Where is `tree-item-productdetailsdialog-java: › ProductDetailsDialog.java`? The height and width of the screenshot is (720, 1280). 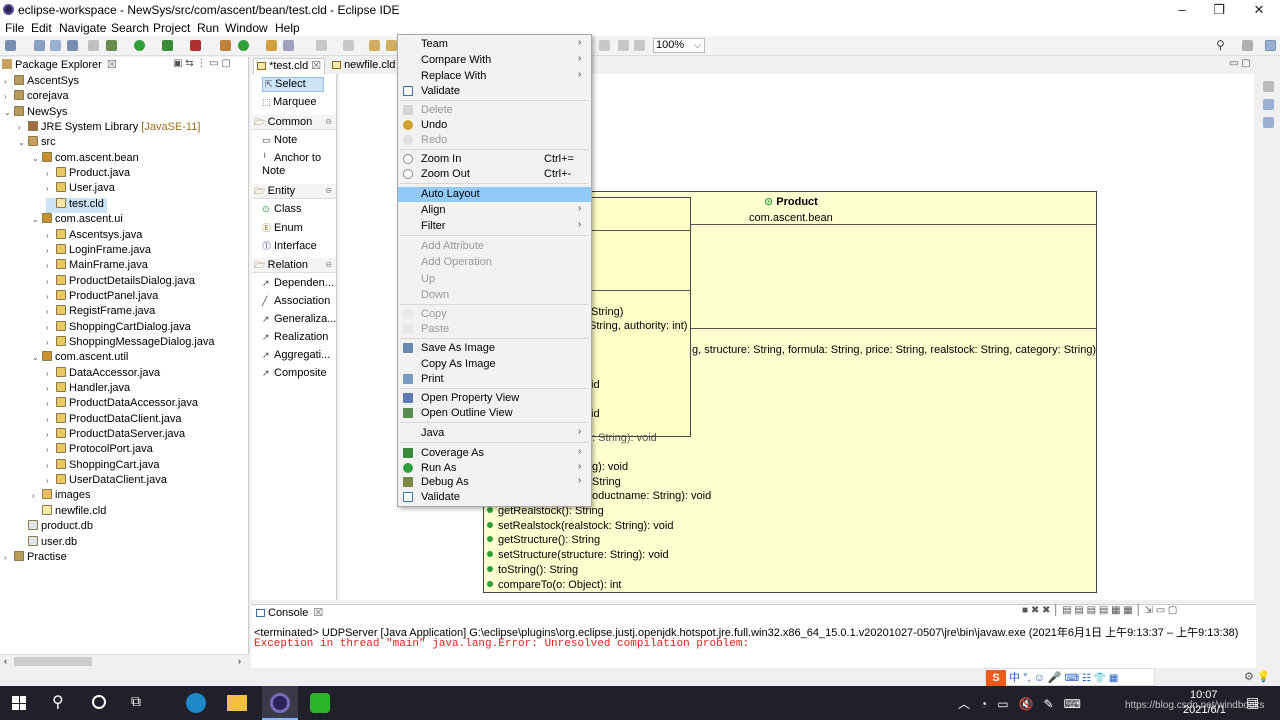 tree-item-productdetailsdialog-java: › ProductDetailsDialog.java is located at coordinates (122, 282).